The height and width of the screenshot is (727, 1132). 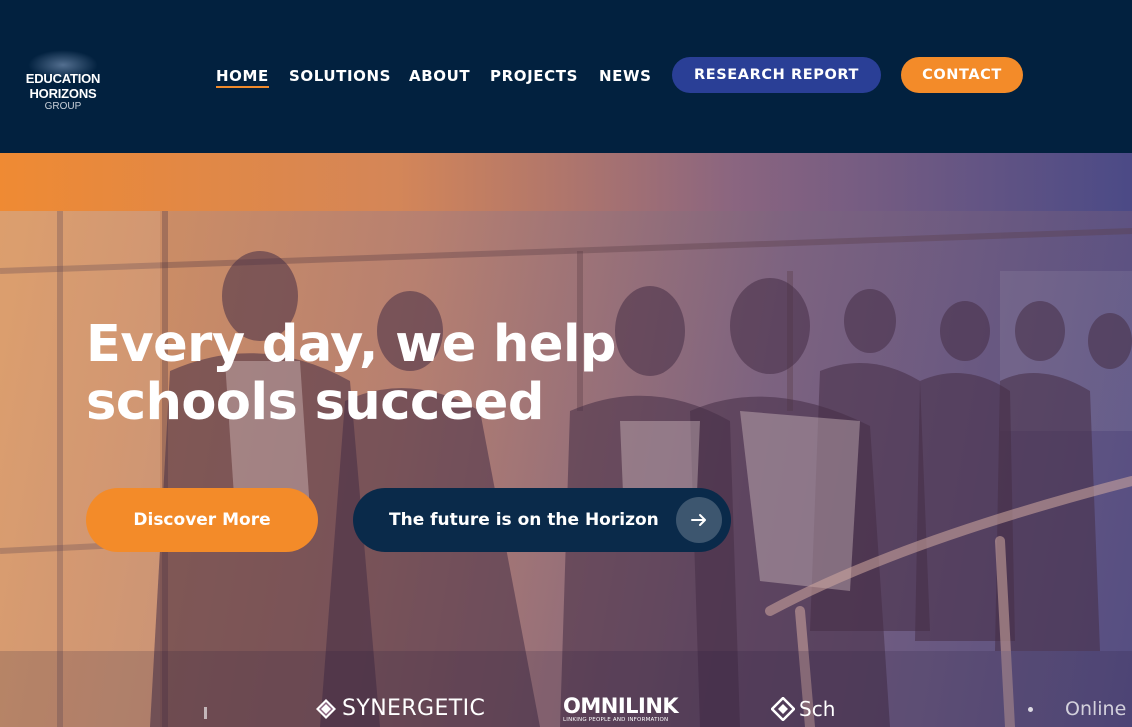 I want to click on contact-button: CONTACT, so click(x=962, y=75).